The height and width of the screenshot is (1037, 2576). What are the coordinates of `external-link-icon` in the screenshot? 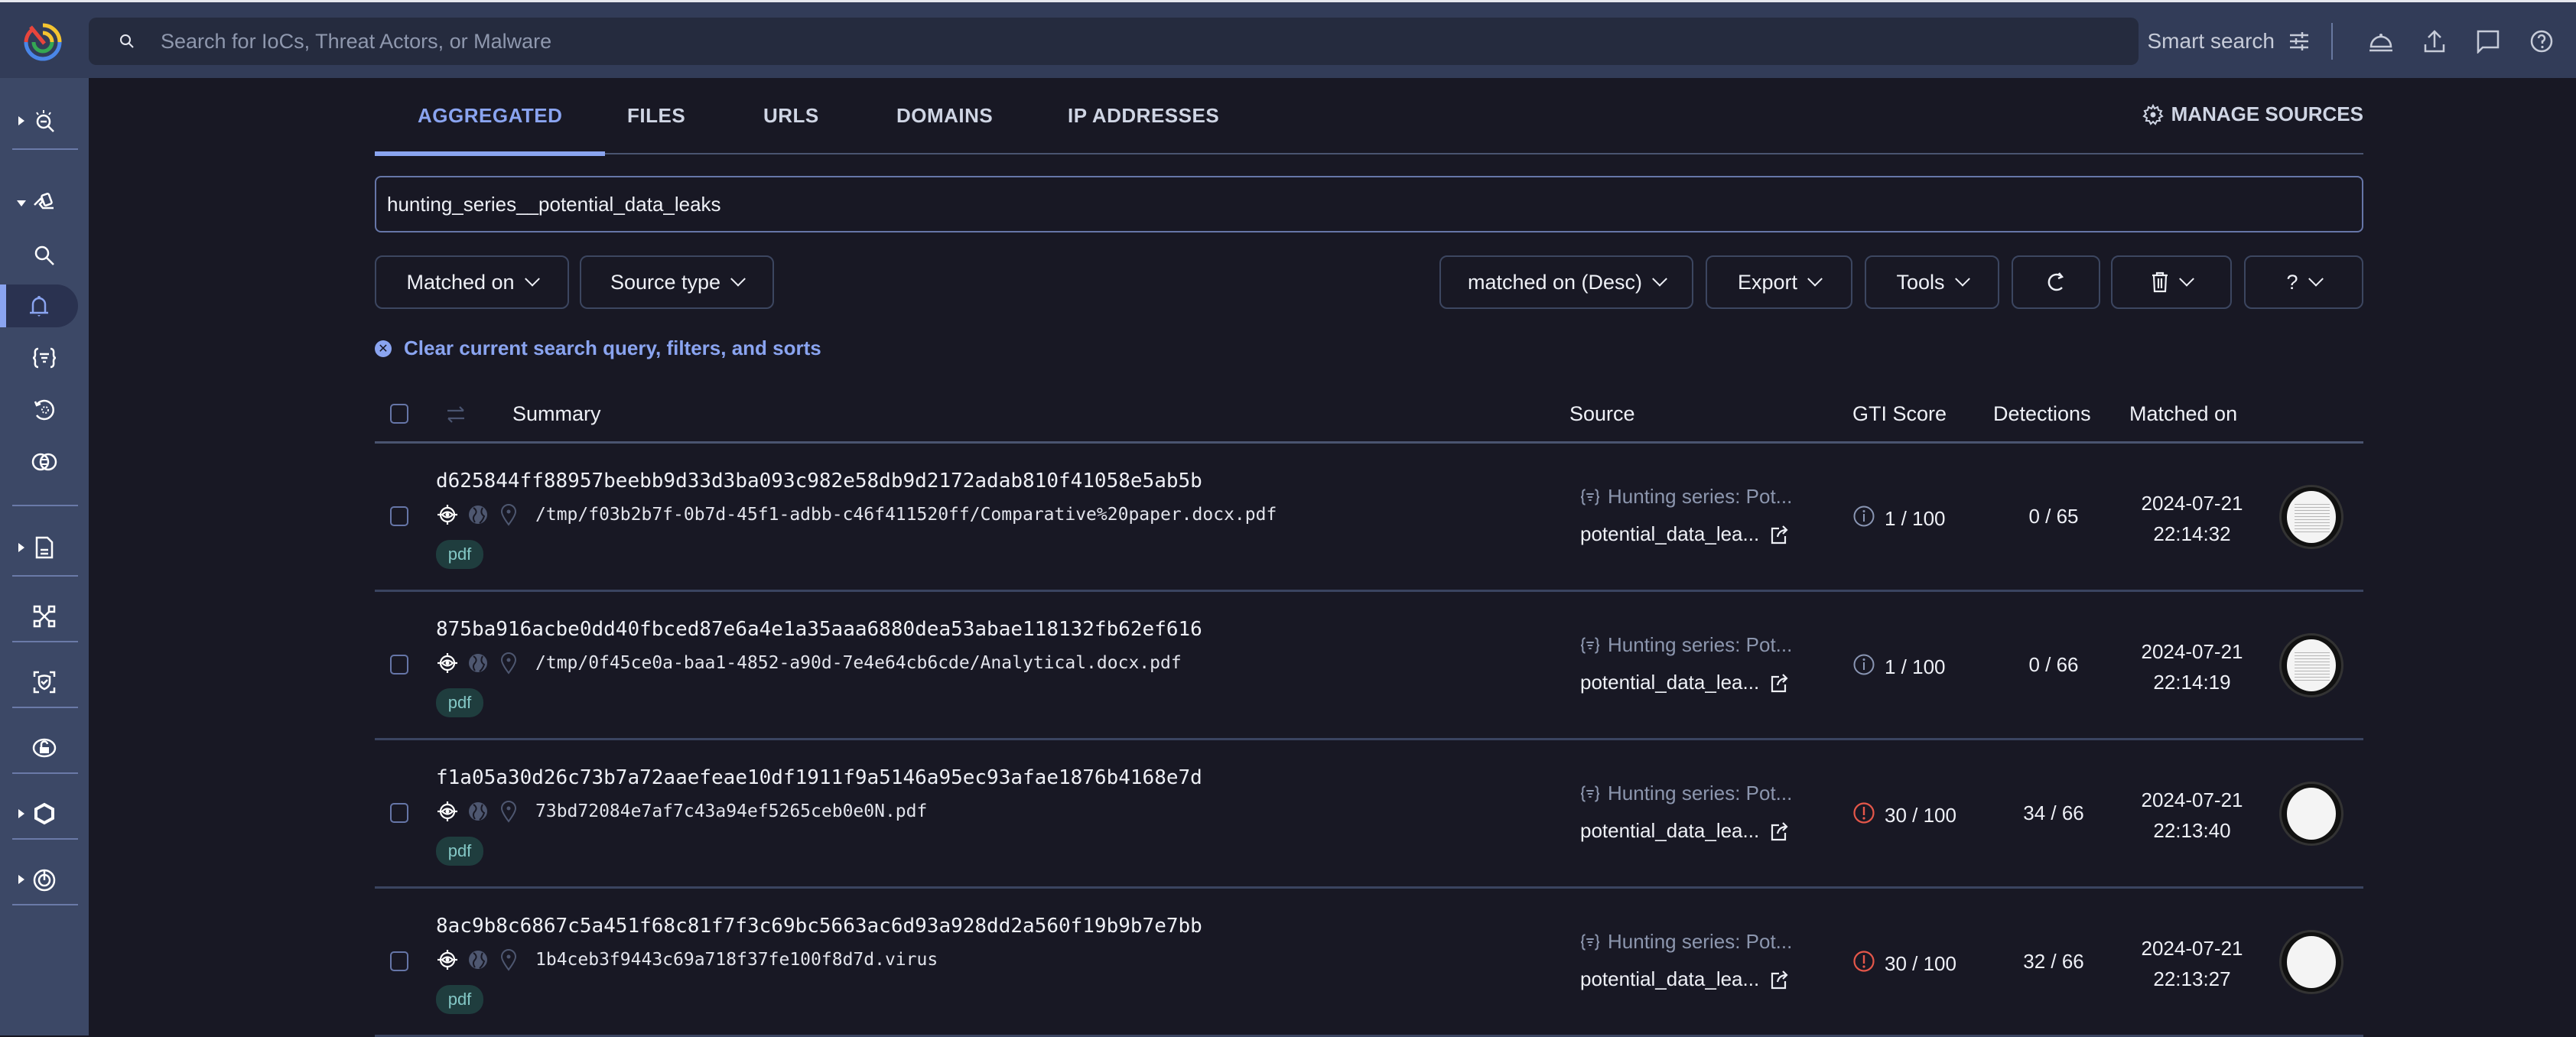 It's located at (1779, 979).